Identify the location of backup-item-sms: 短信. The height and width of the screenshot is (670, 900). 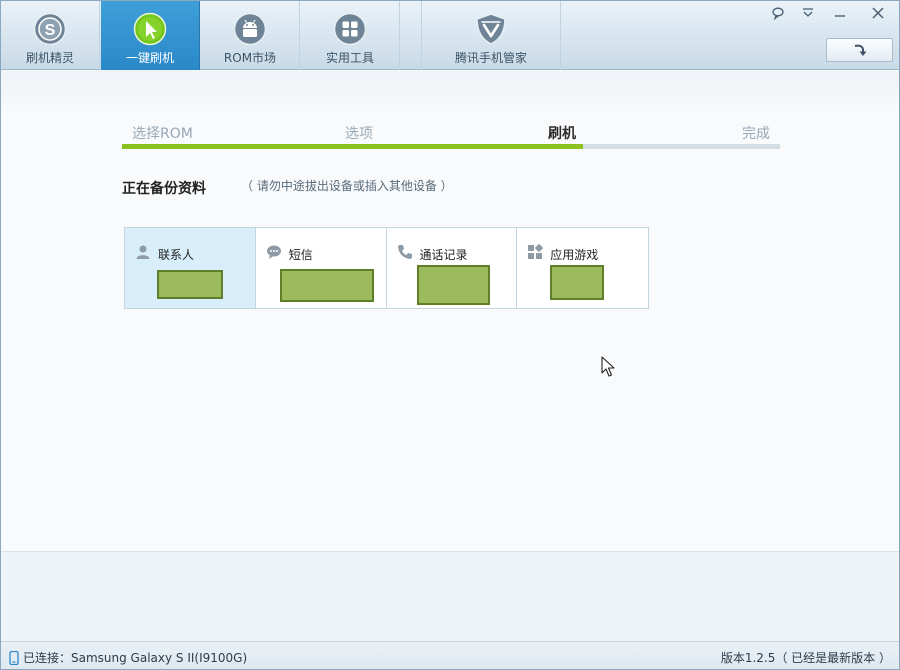
(321, 268).